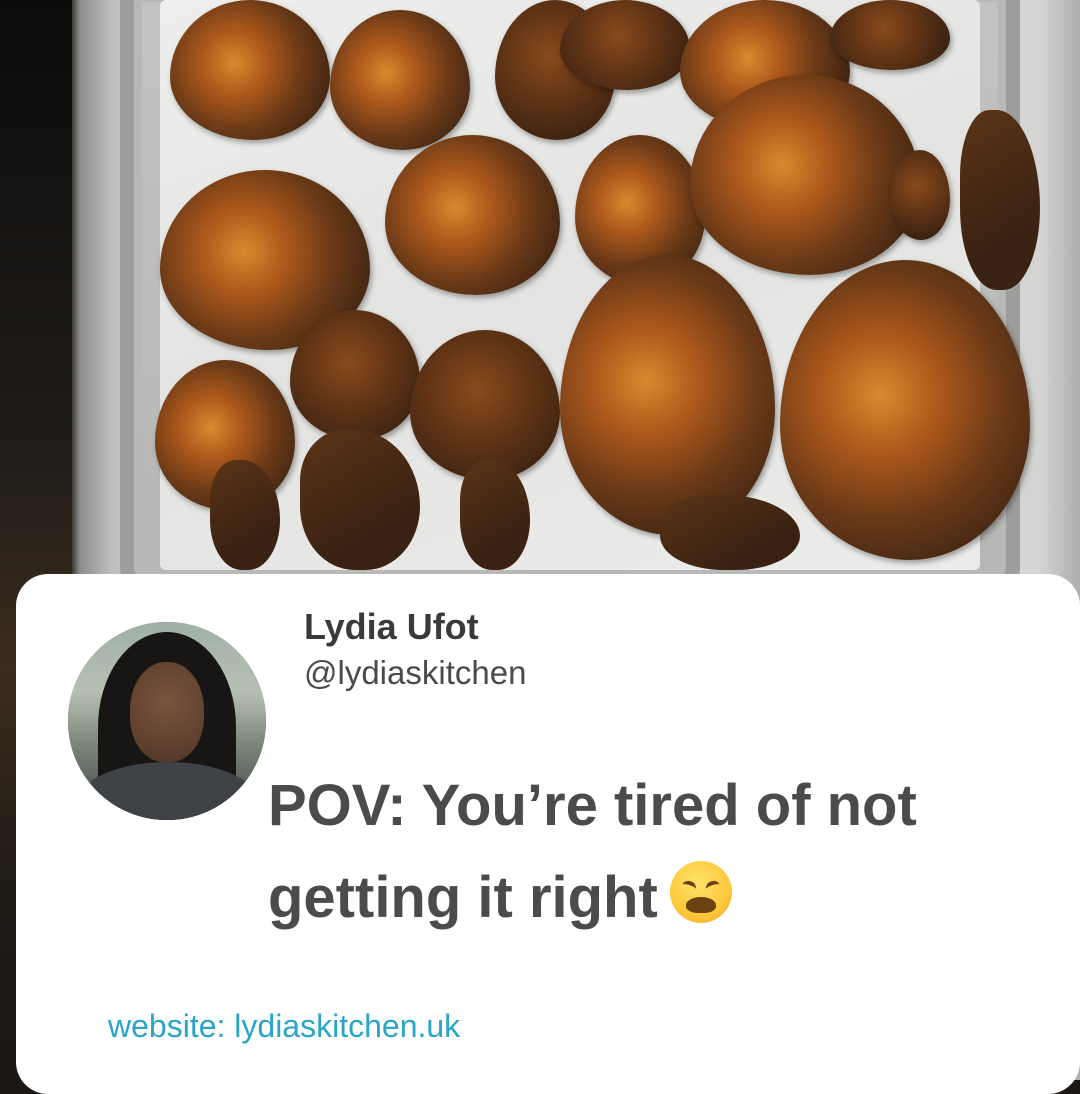 This screenshot has height=1094, width=1080. Describe the element at coordinates (391, 627) in the screenshot. I see `author-name: Lydia Ufot` at that location.